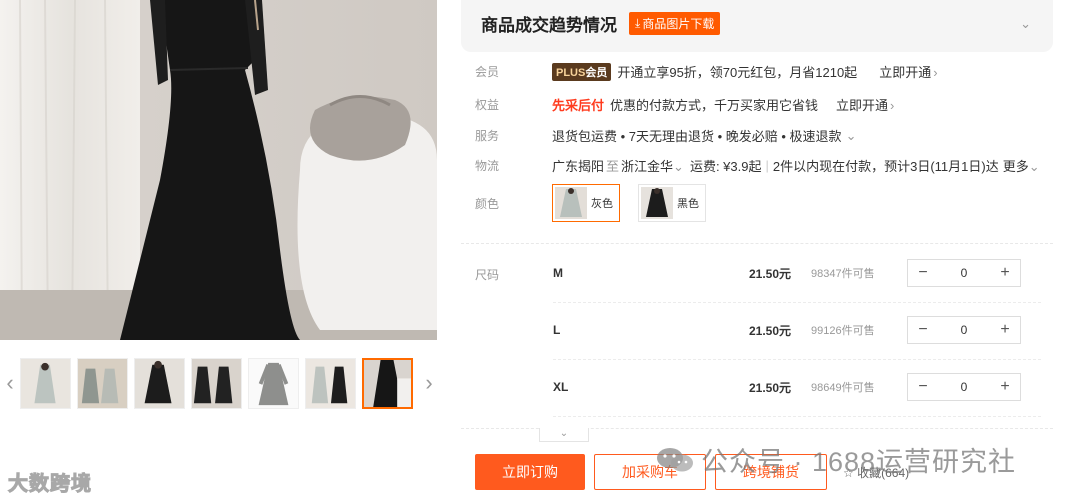  What do you see at coordinates (558, 273) in the screenshot?
I see `size-name: M` at bounding box center [558, 273].